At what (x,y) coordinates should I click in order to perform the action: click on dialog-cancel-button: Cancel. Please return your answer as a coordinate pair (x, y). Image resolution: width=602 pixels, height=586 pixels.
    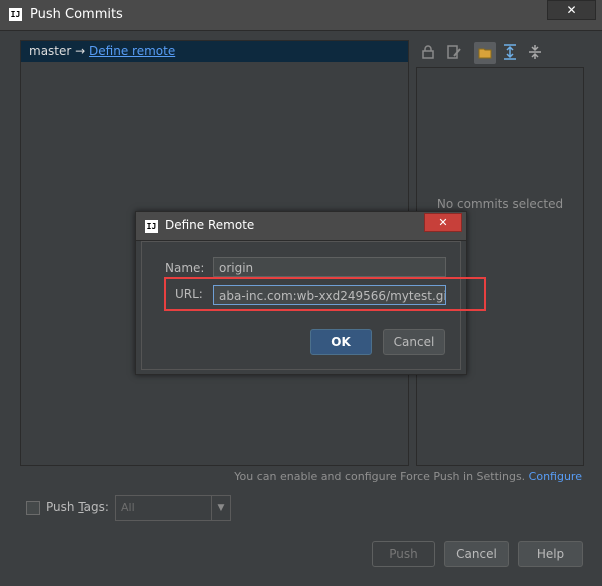
    Looking at the image, I should click on (414, 342).